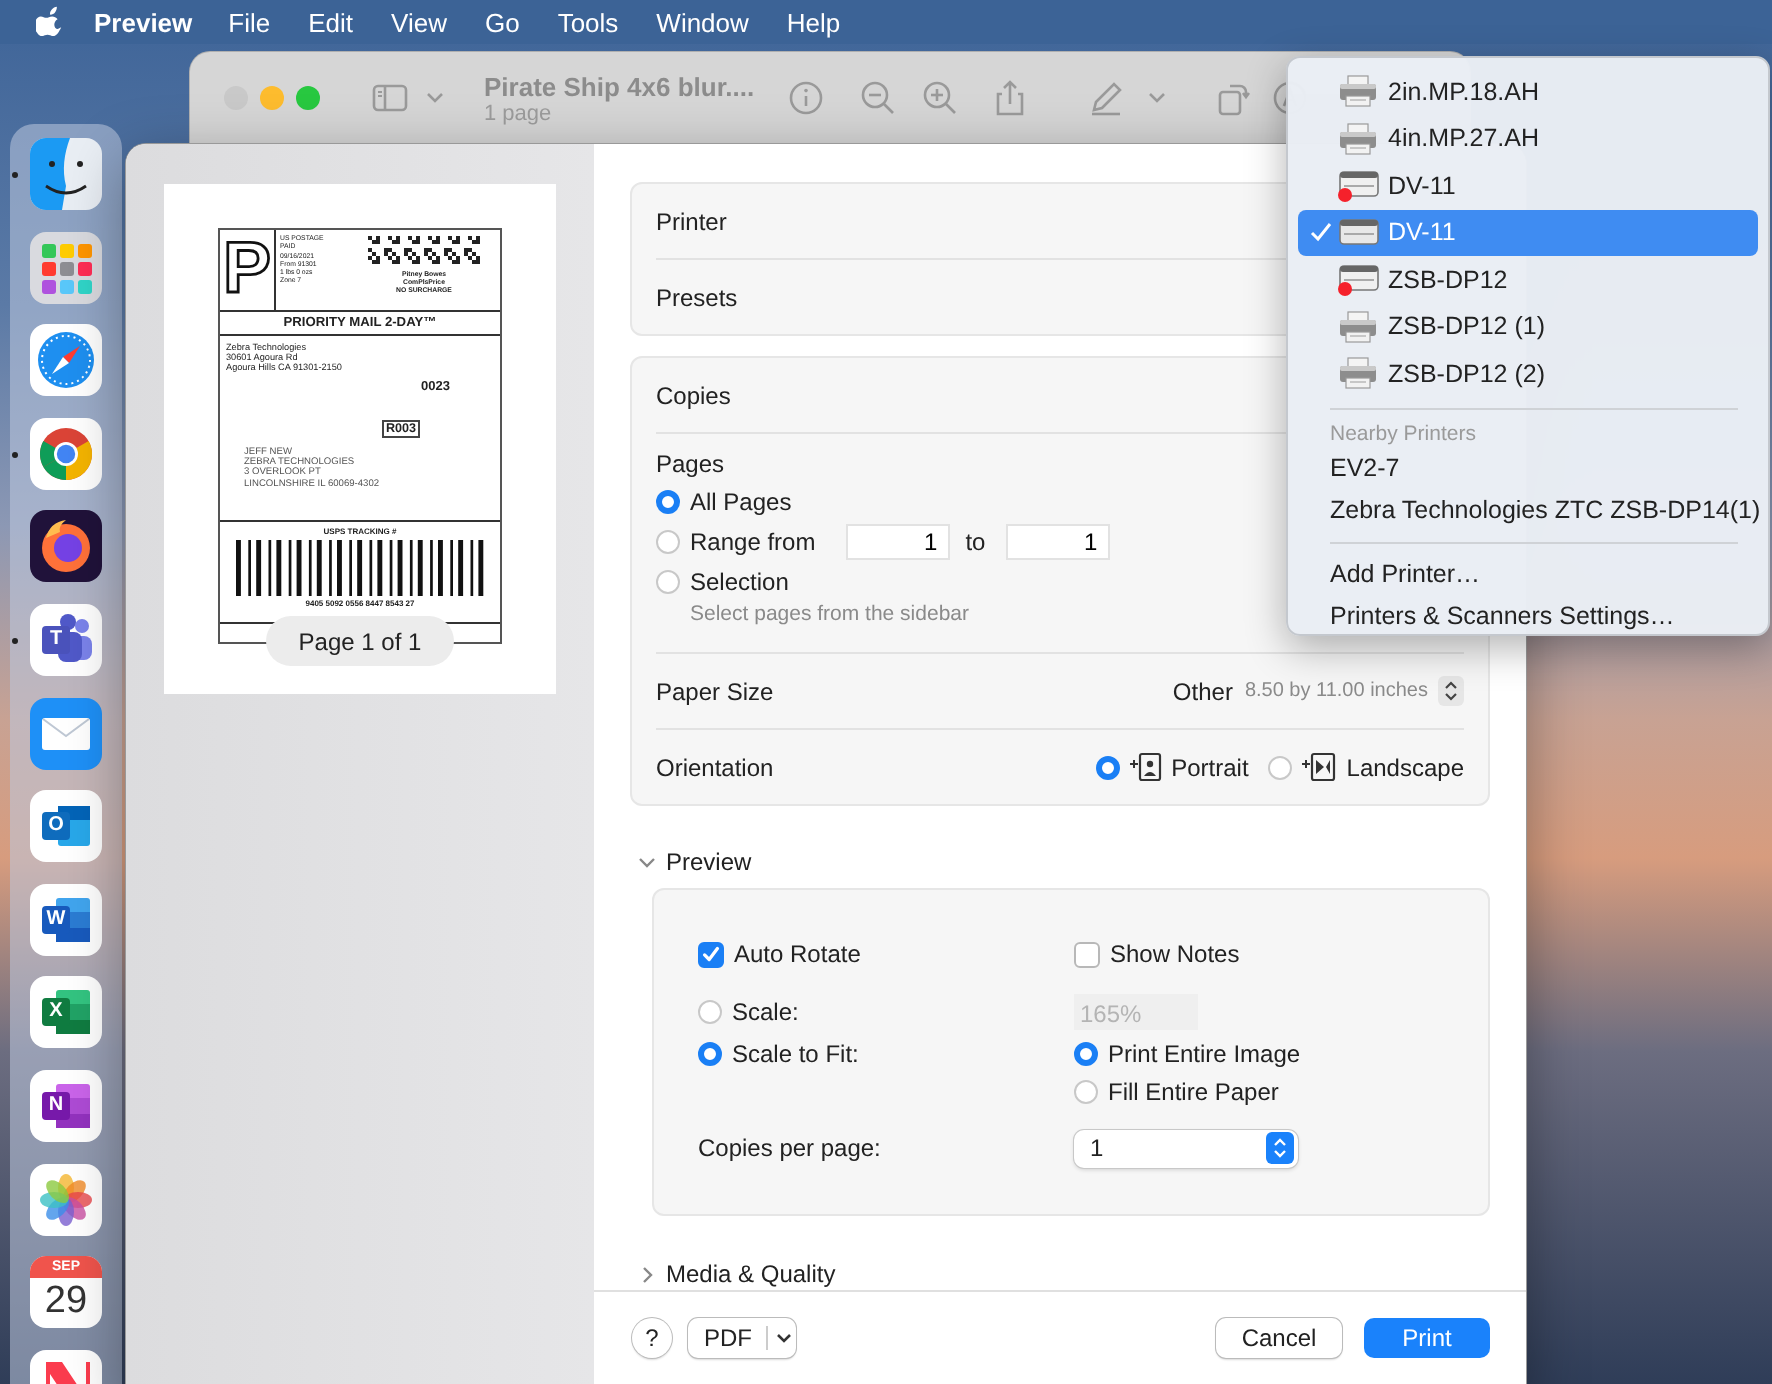 The width and height of the screenshot is (1772, 1384). Describe the element at coordinates (66, 453) in the screenshot. I see `ring-logo-icon` at that location.